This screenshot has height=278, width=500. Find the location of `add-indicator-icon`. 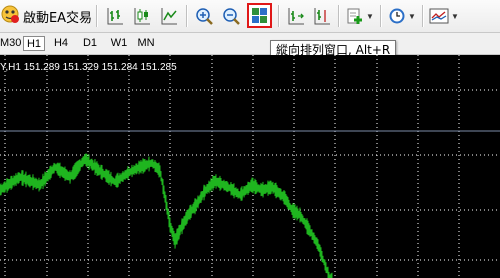

add-indicator-icon is located at coordinates (355, 16).